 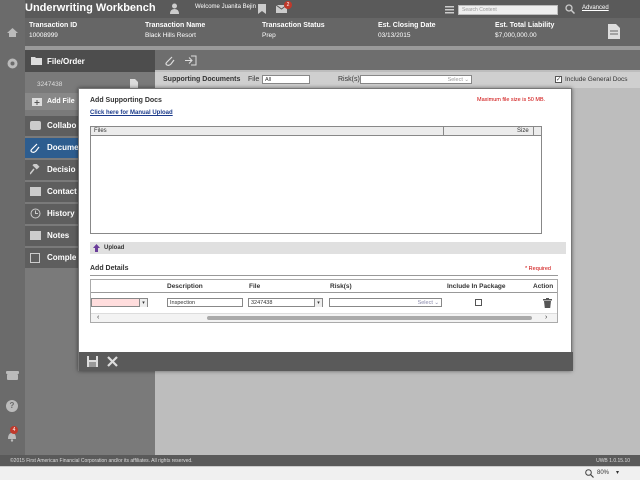 I want to click on chat-icon, so click(x=35, y=125).